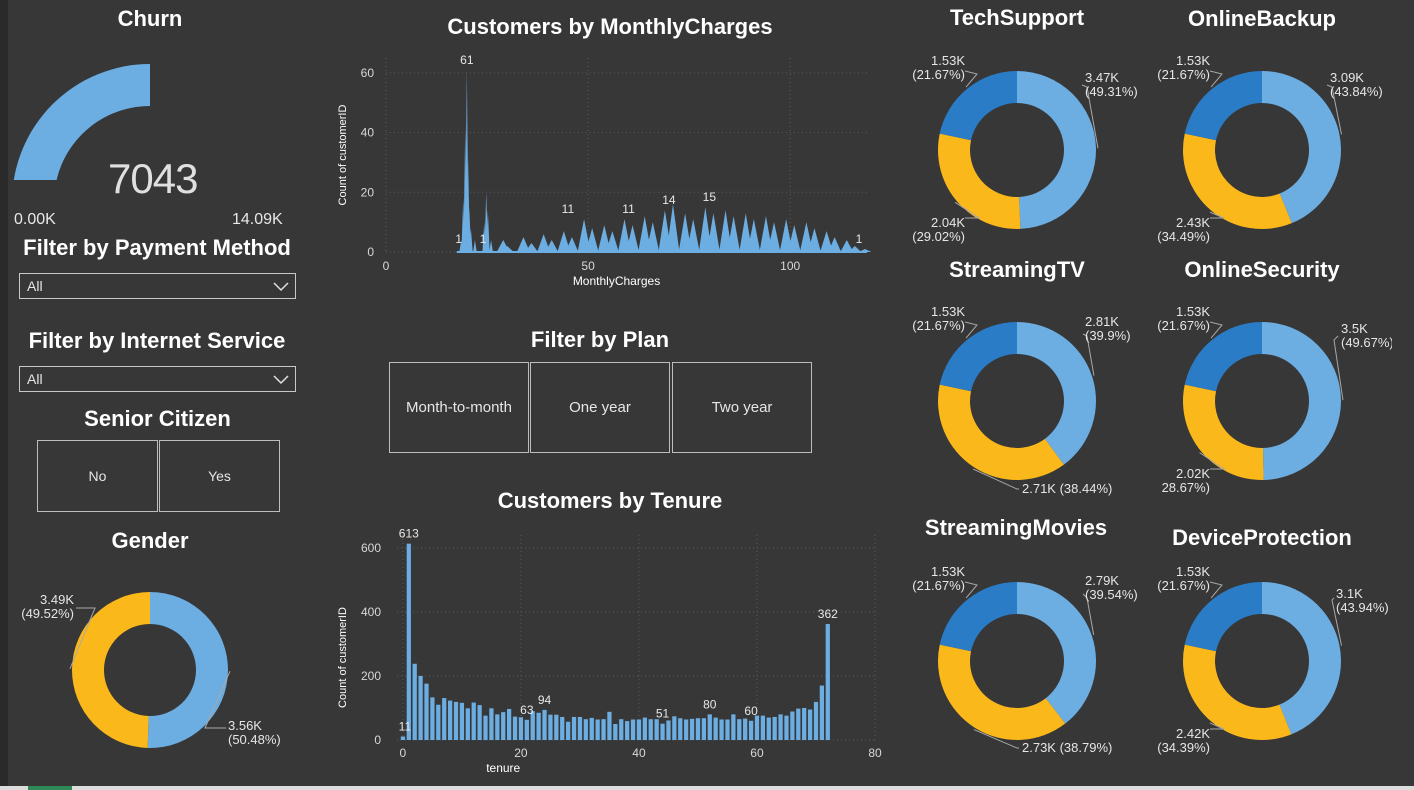  Describe the element at coordinates (97, 476) in the screenshot. I see `senior-no-button: No` at that location.